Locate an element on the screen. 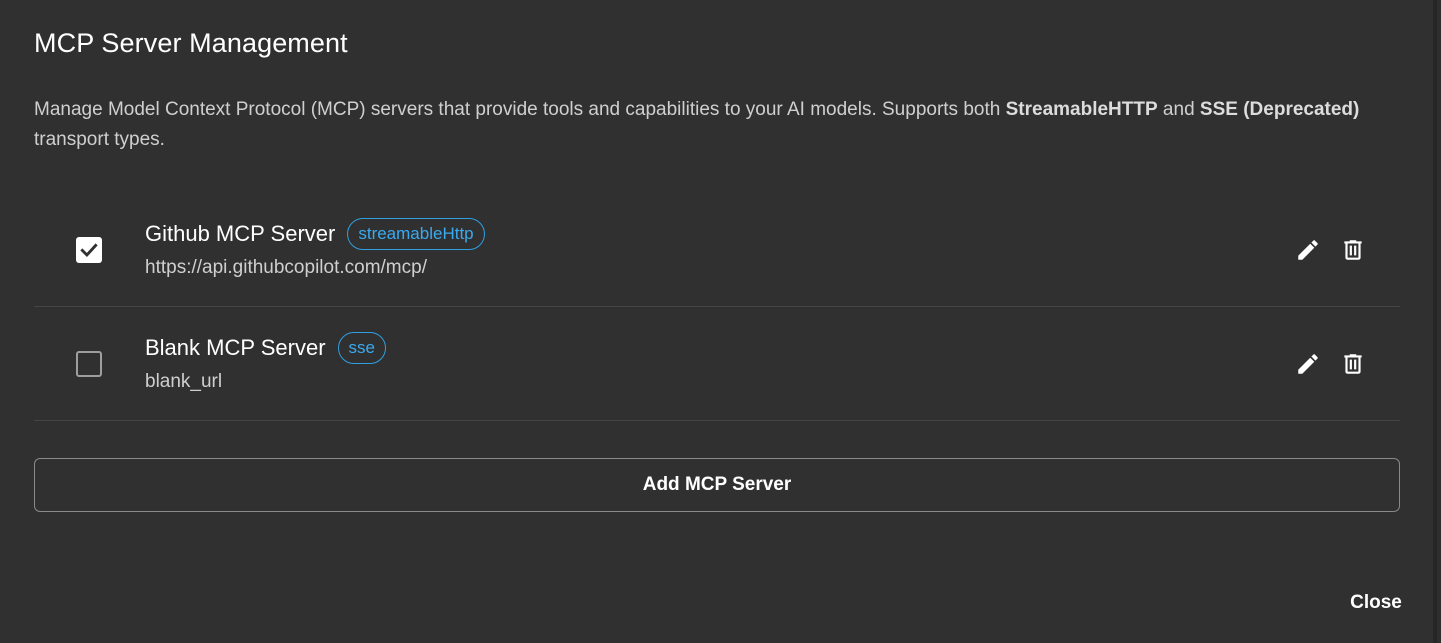 The image size is (1441, 643). dialog-title: MCP Server Management is located at coordinates (191, 43).